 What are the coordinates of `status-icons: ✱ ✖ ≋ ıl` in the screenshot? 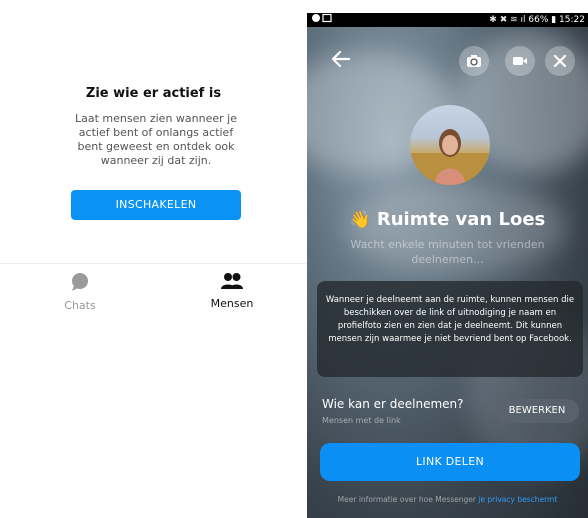 It's located at (509, 20).